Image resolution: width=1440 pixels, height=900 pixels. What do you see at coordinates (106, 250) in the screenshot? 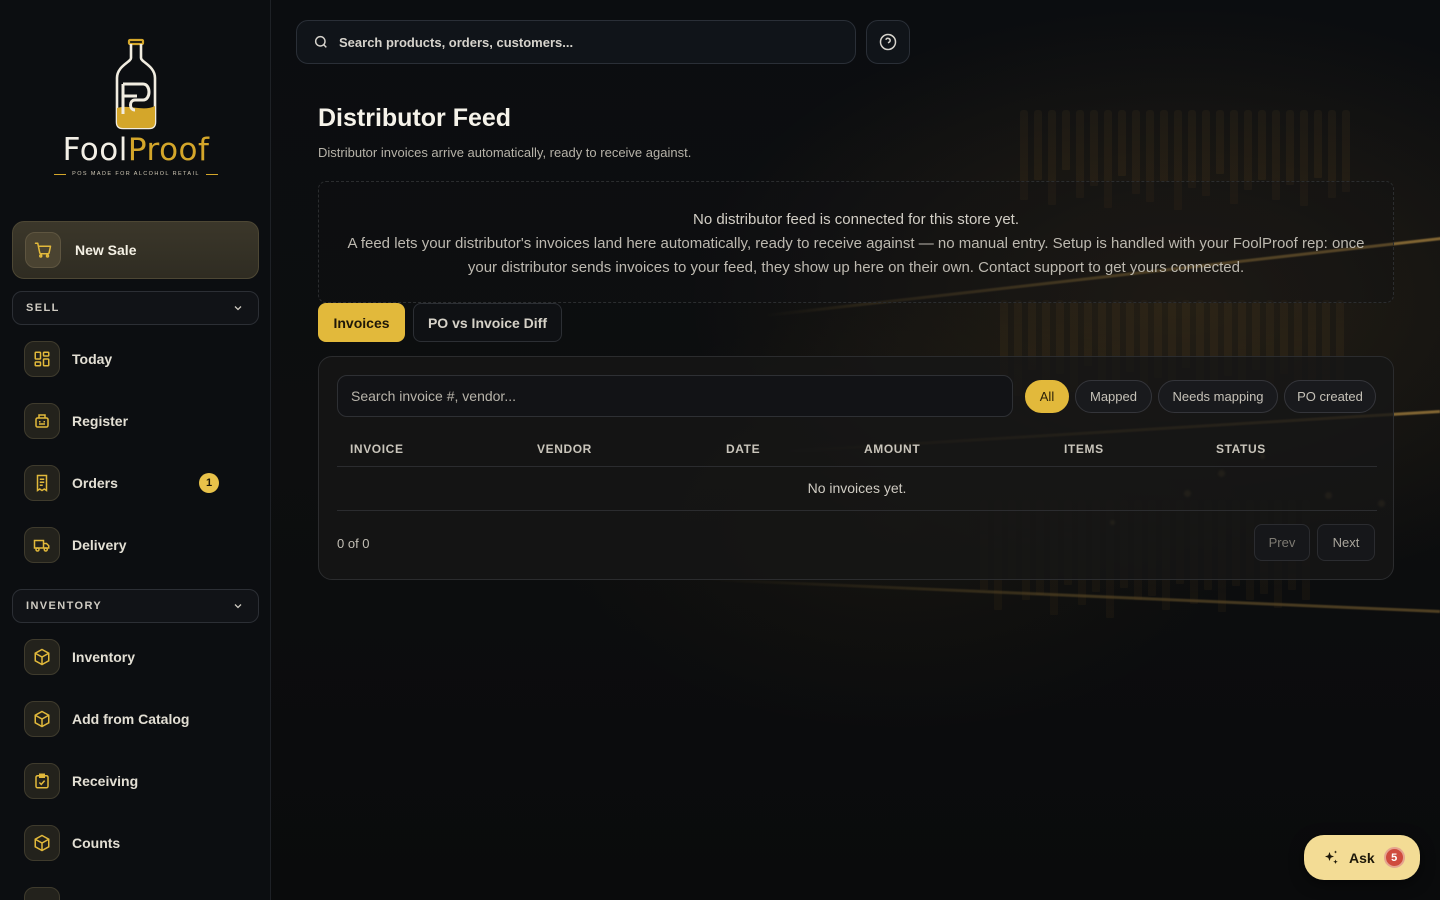
I see `new-sale-label: New Sale` at bounding box center [106, 250].